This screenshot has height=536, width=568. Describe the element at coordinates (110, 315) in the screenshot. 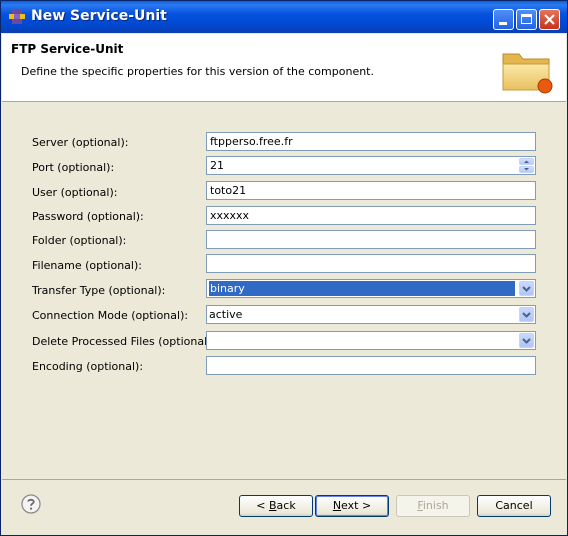

I see `connection-mode-label: Connection Mode (optional):` at that location.